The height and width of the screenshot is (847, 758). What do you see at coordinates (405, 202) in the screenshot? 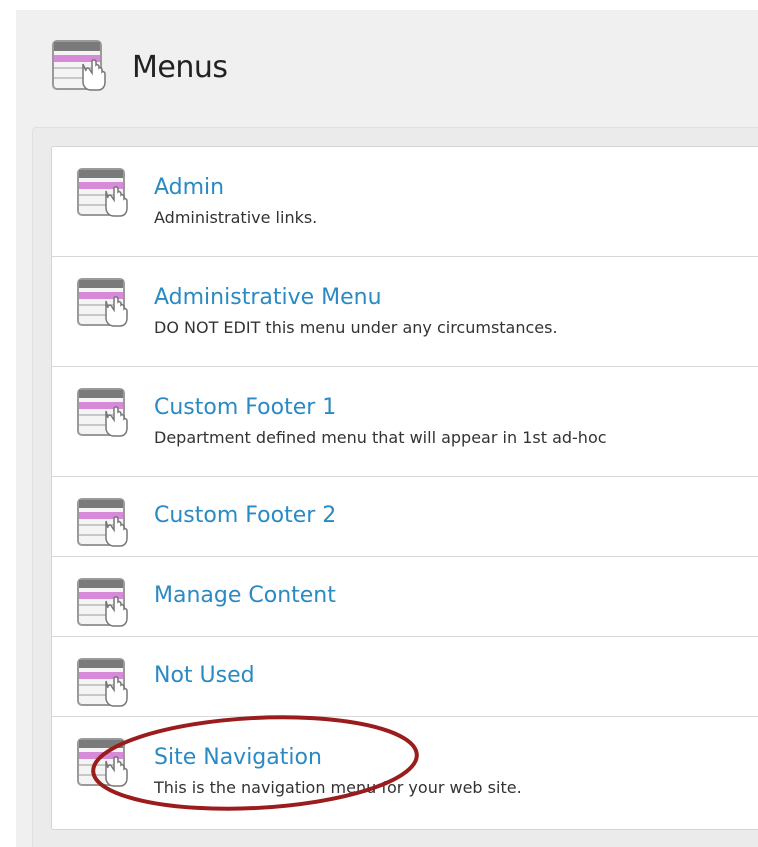
I see `menu-item-admin: Admin Administrative links.` at bounding box center [405, 202].